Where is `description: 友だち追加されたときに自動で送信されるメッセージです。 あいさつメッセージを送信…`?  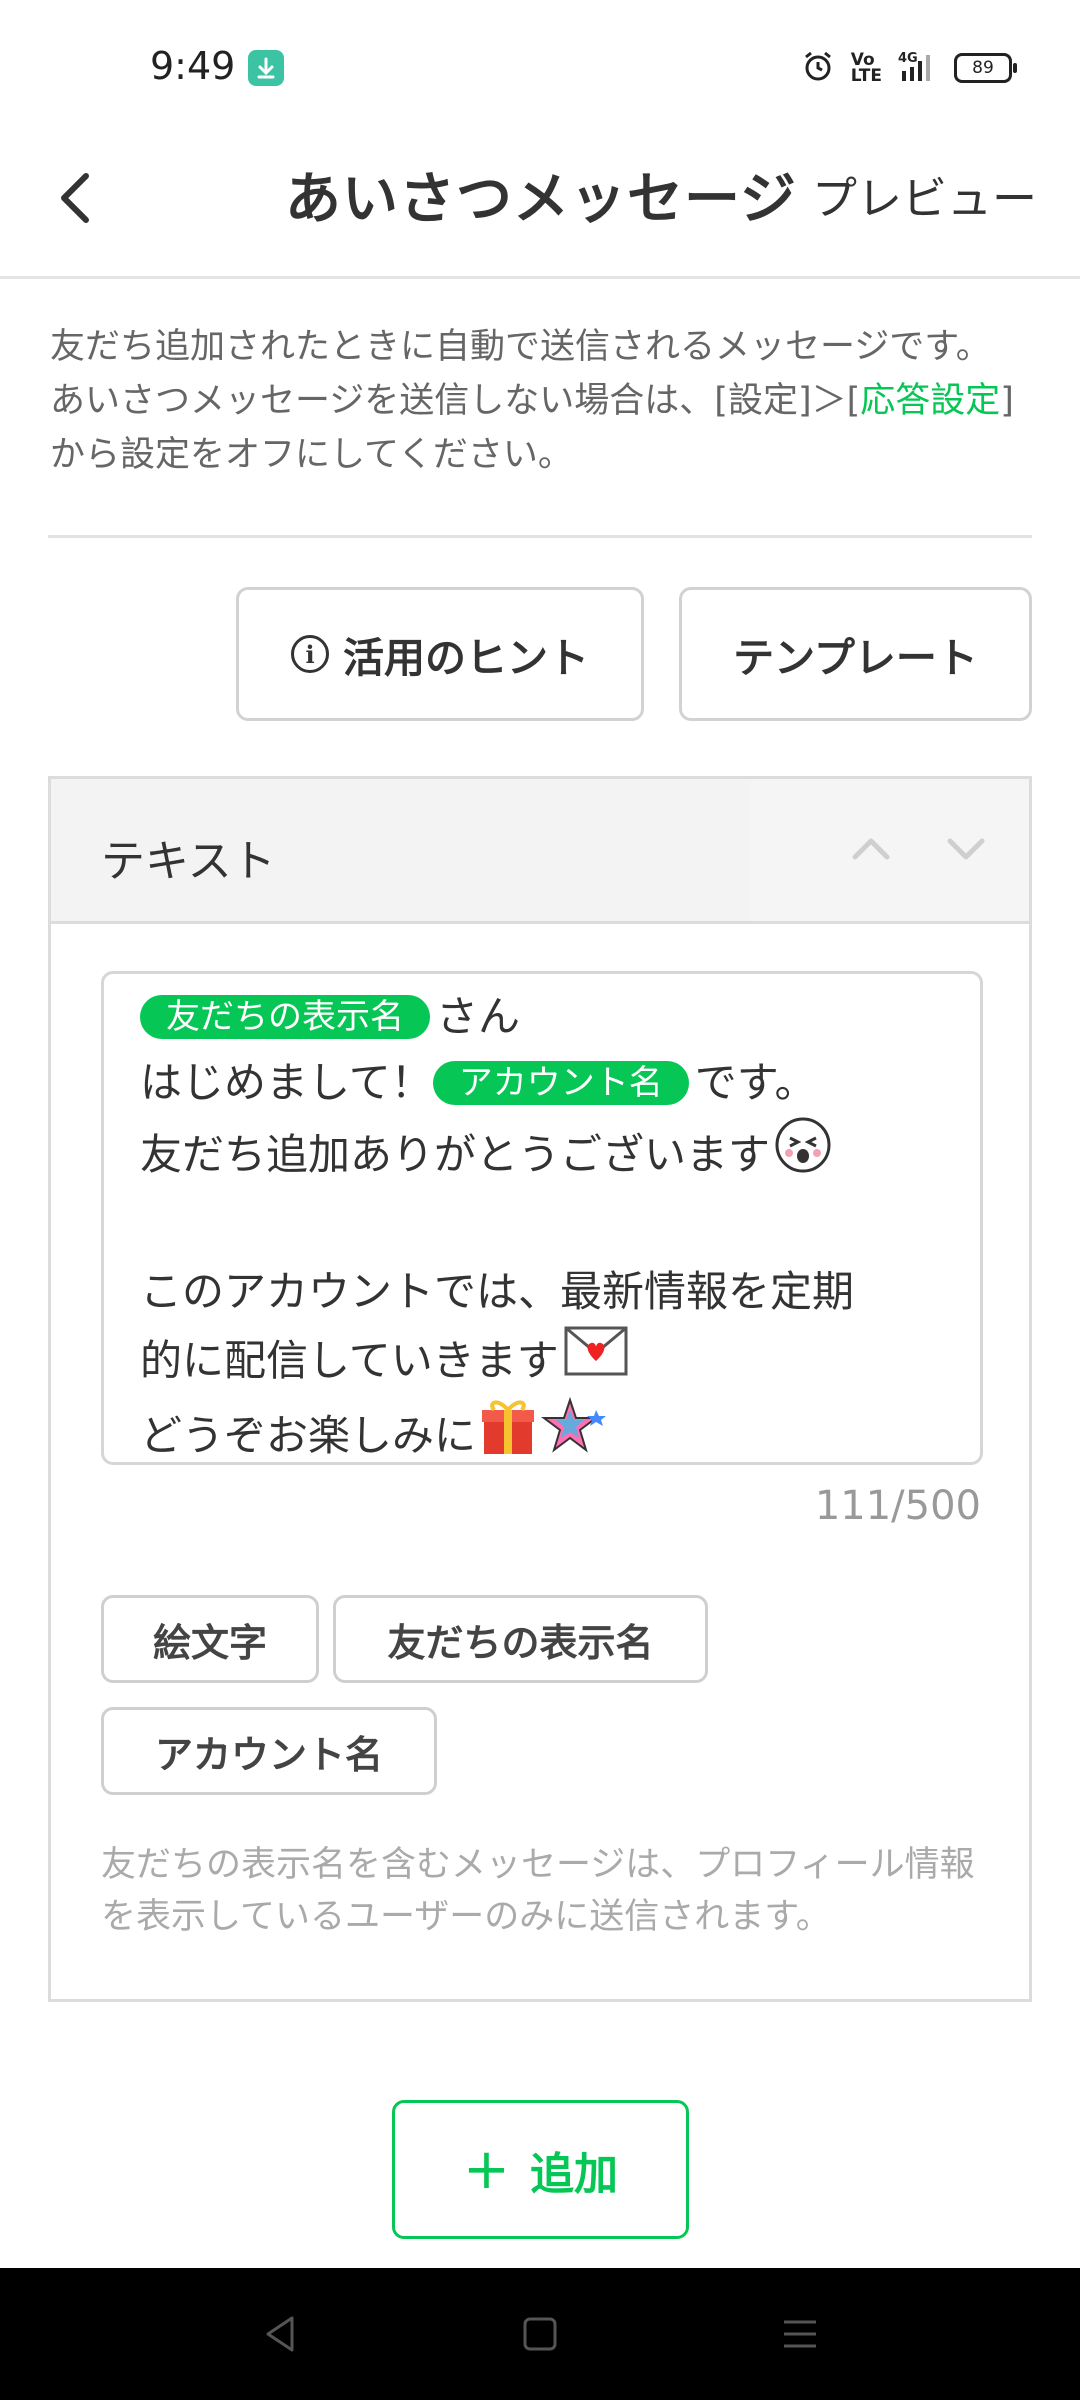 description: 友だち追加されたときに自動で送信されるメッセージです。 あいさつメッセージを送信… is located at coordinates (545, 401).